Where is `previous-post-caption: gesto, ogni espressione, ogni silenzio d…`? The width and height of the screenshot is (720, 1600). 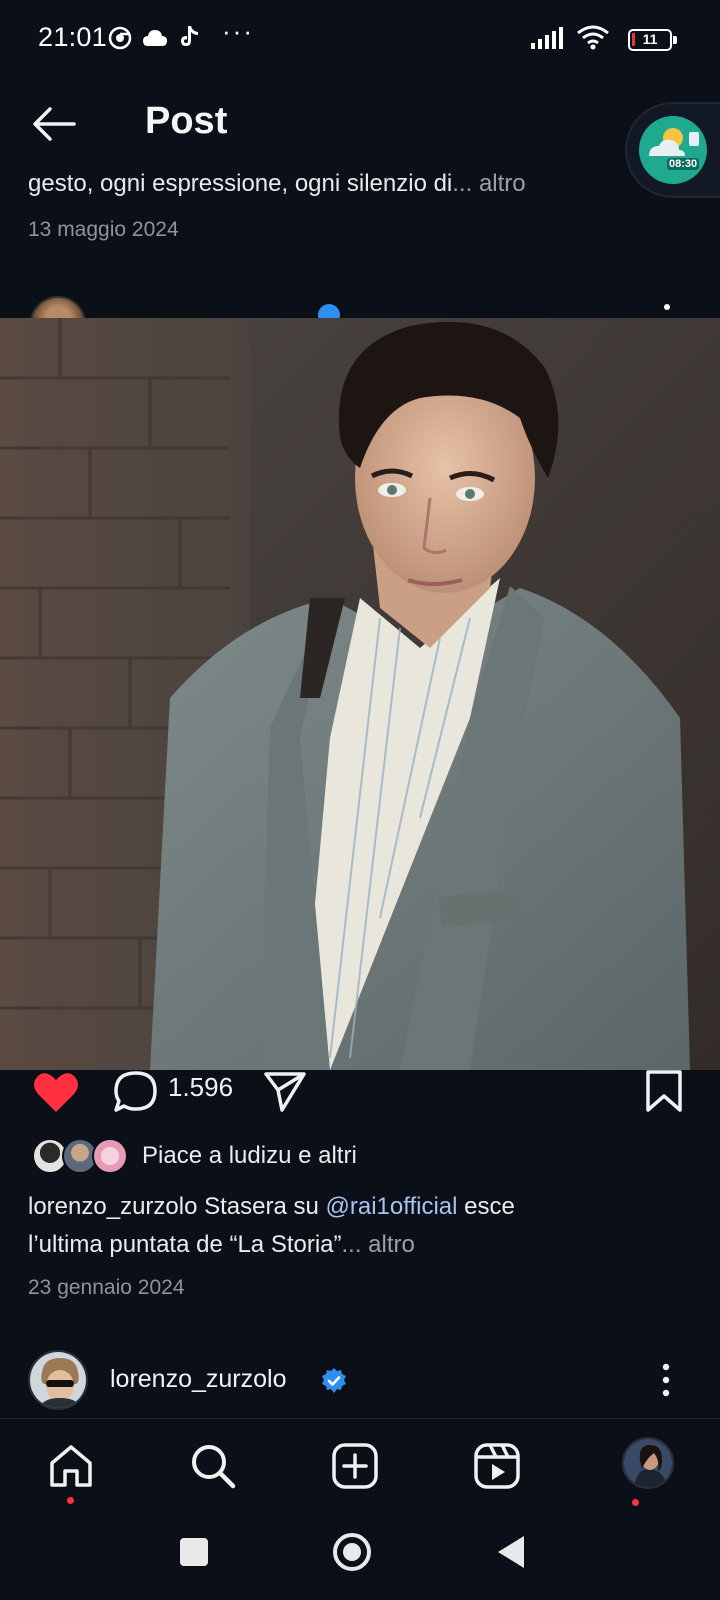
previous-post-caption: gesto, ogni espressione, ogni silenzio d… is located at coordinates (277, 184).